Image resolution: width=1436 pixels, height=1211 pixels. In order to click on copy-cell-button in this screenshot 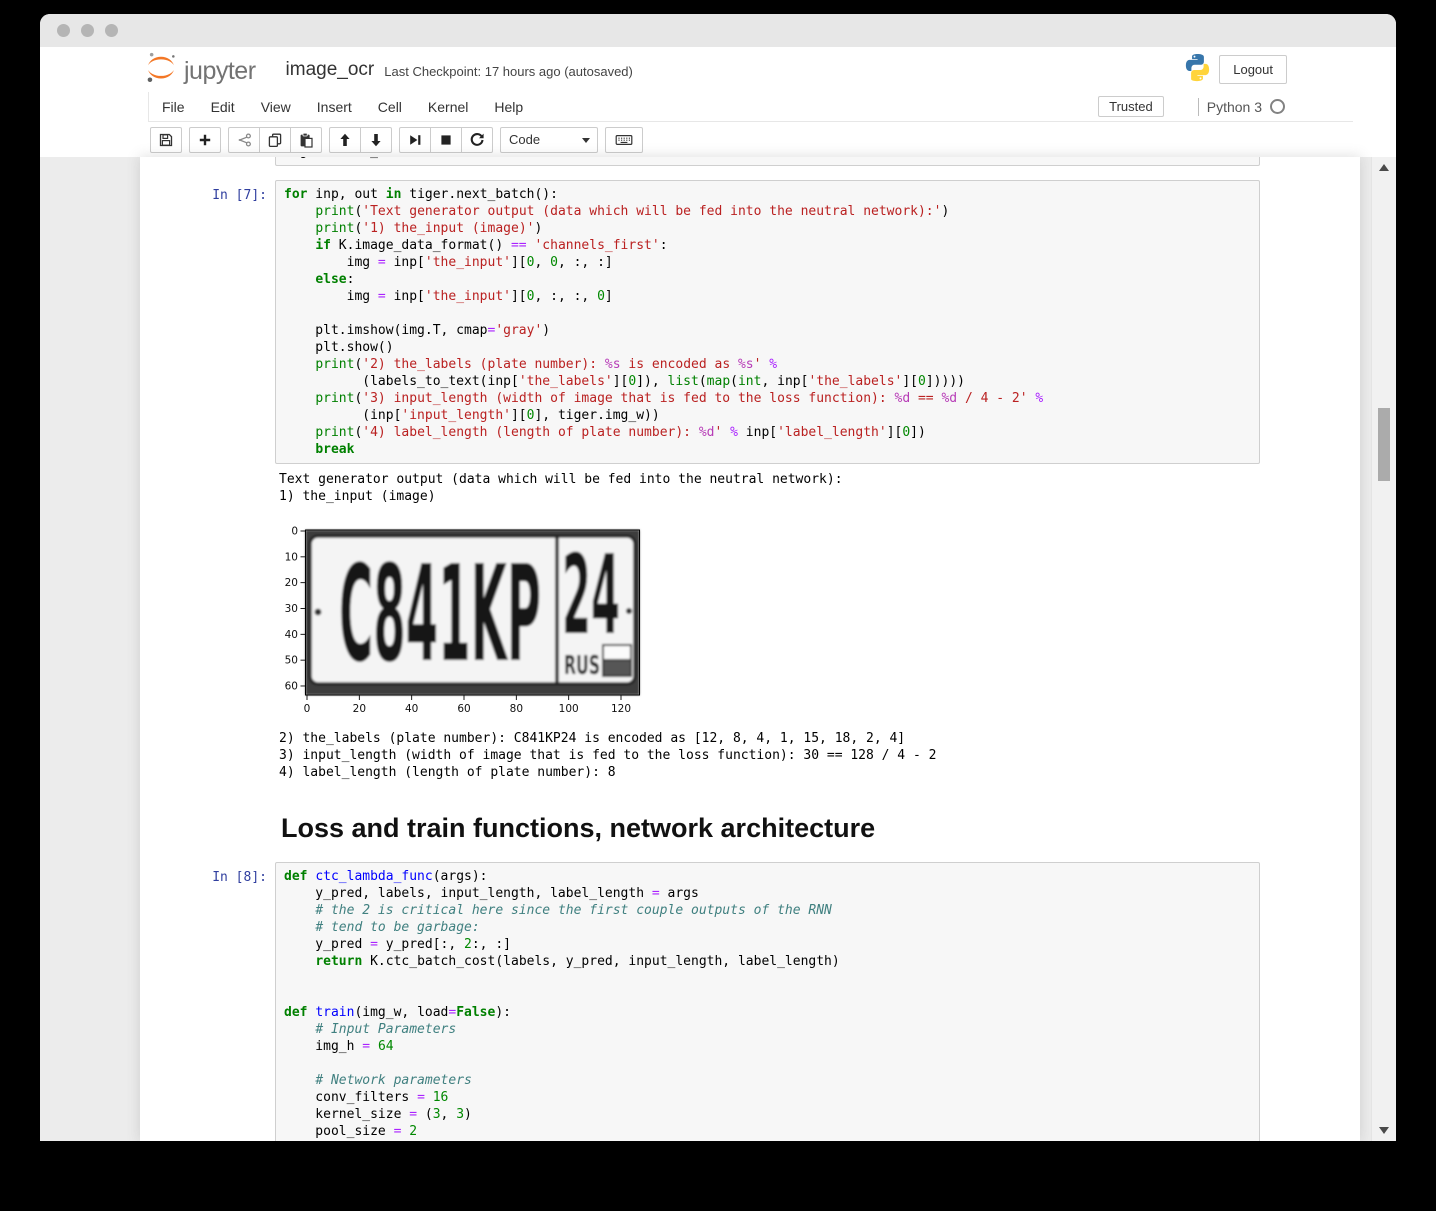, I will do `click(275, 139)`.